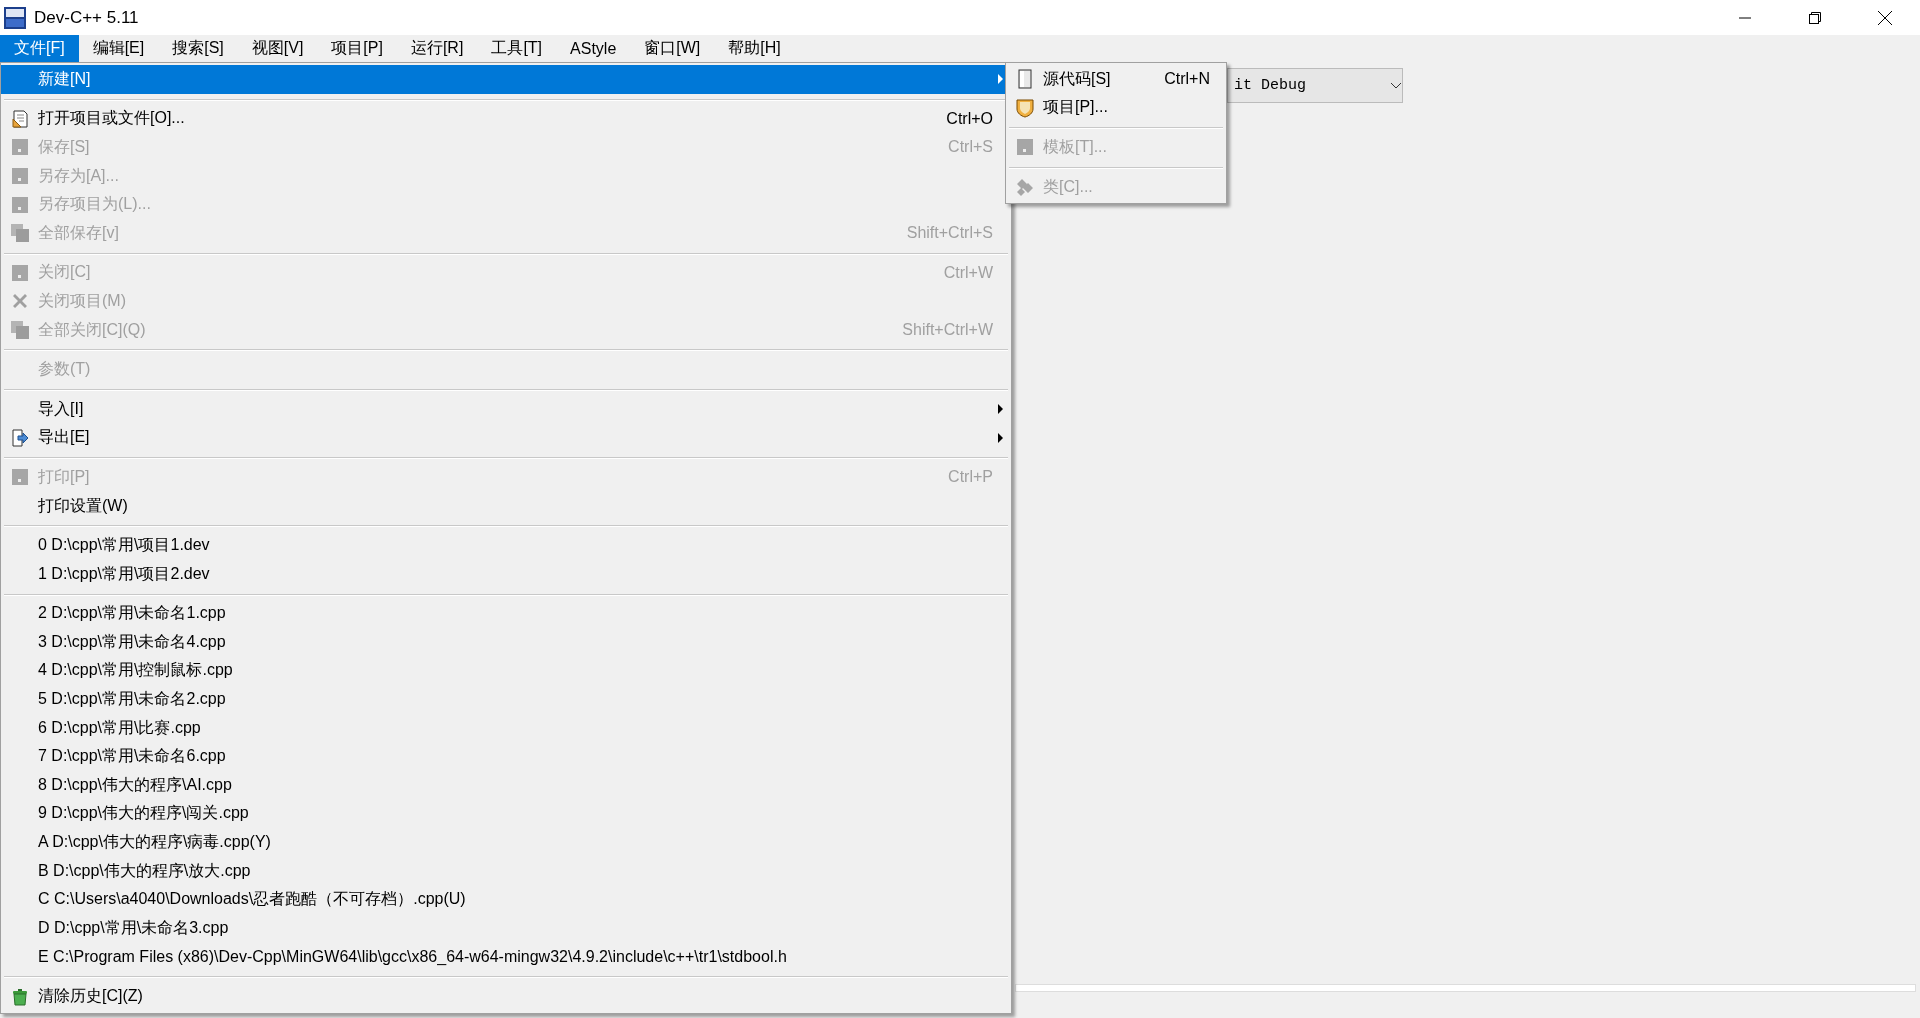 The width and height of the screenshot is (1920, 1018). What do you see at coordinates (506, 699) in the screenshot?
I see `menu-item: 5 D:\cpp\常用\未命名2.cpp` at bounding box center [506, 699].